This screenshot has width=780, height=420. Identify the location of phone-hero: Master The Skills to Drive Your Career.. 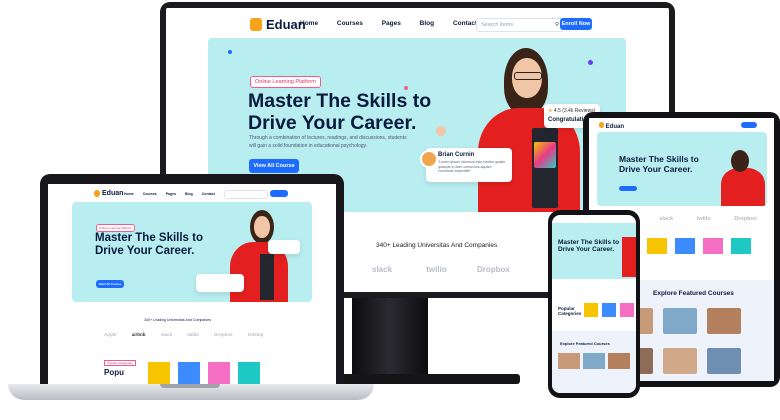
(594, 251).